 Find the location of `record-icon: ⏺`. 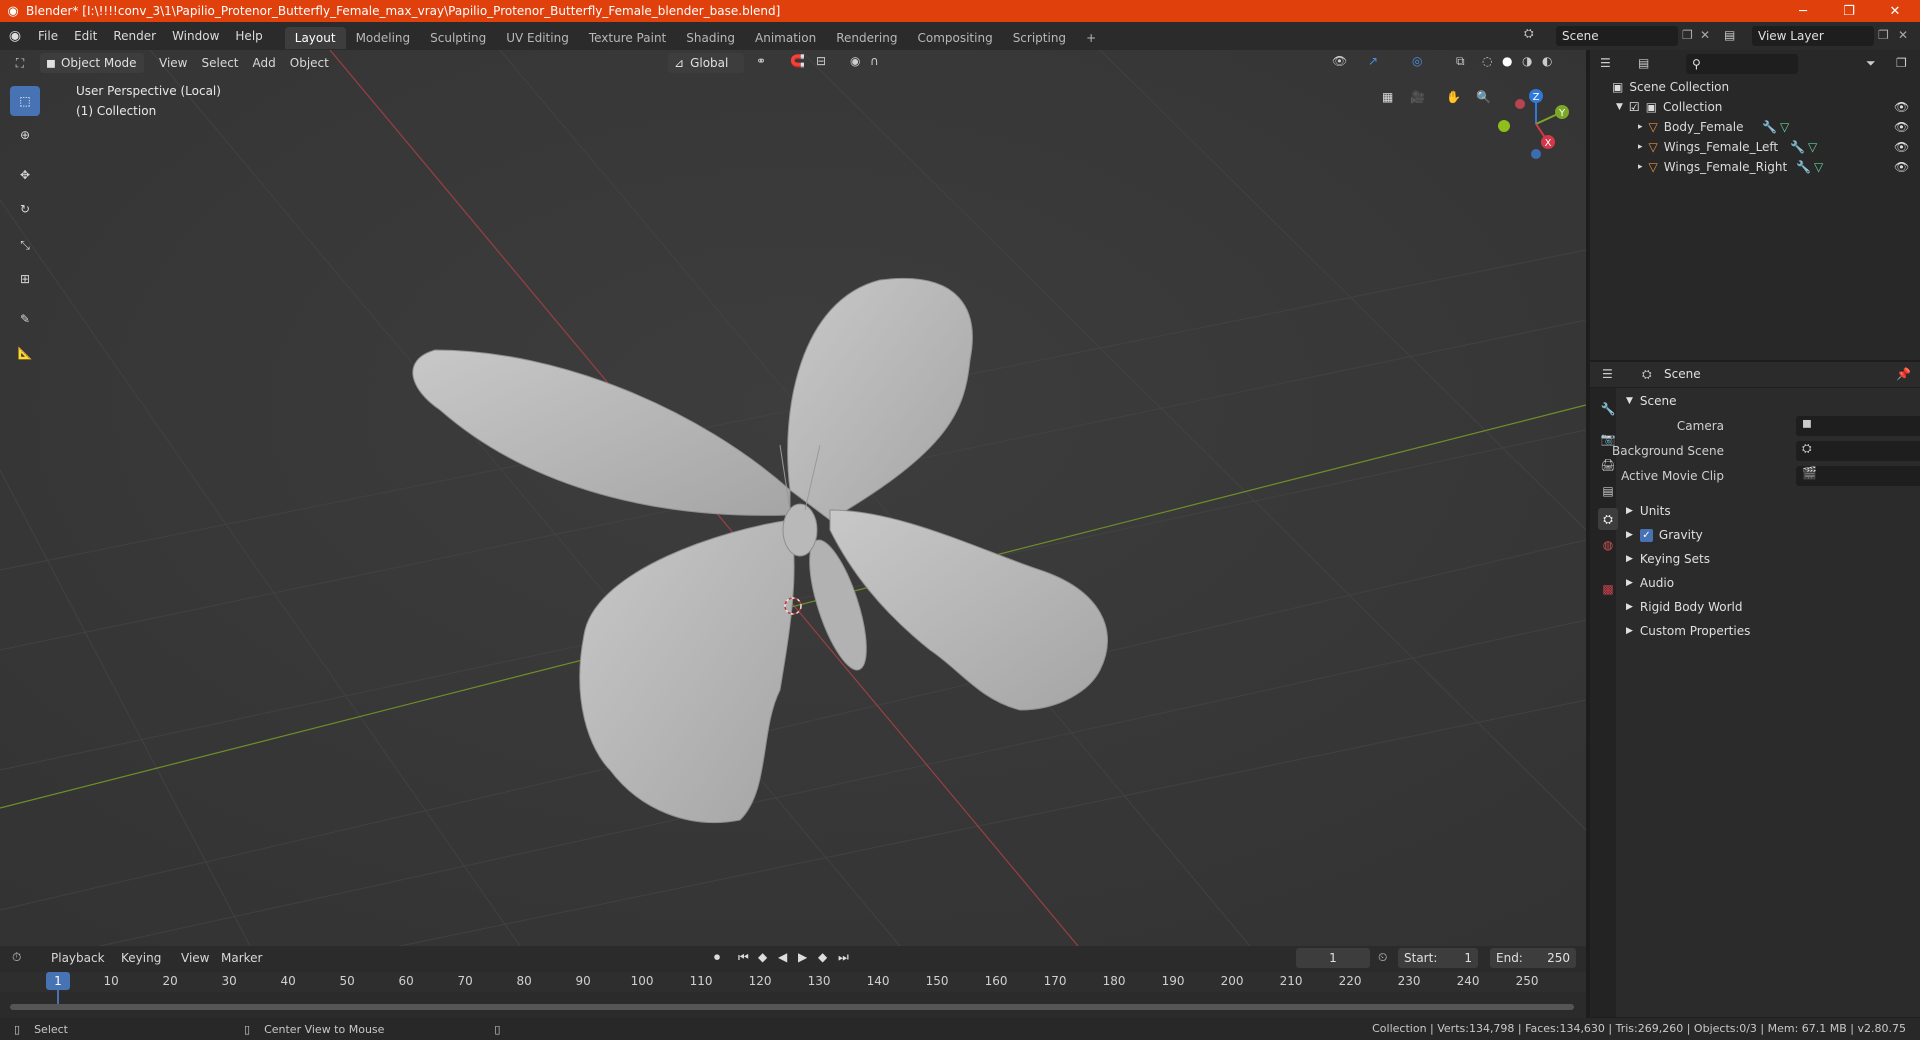

record-icon: ⏺ is located at coordinates (717, 957).